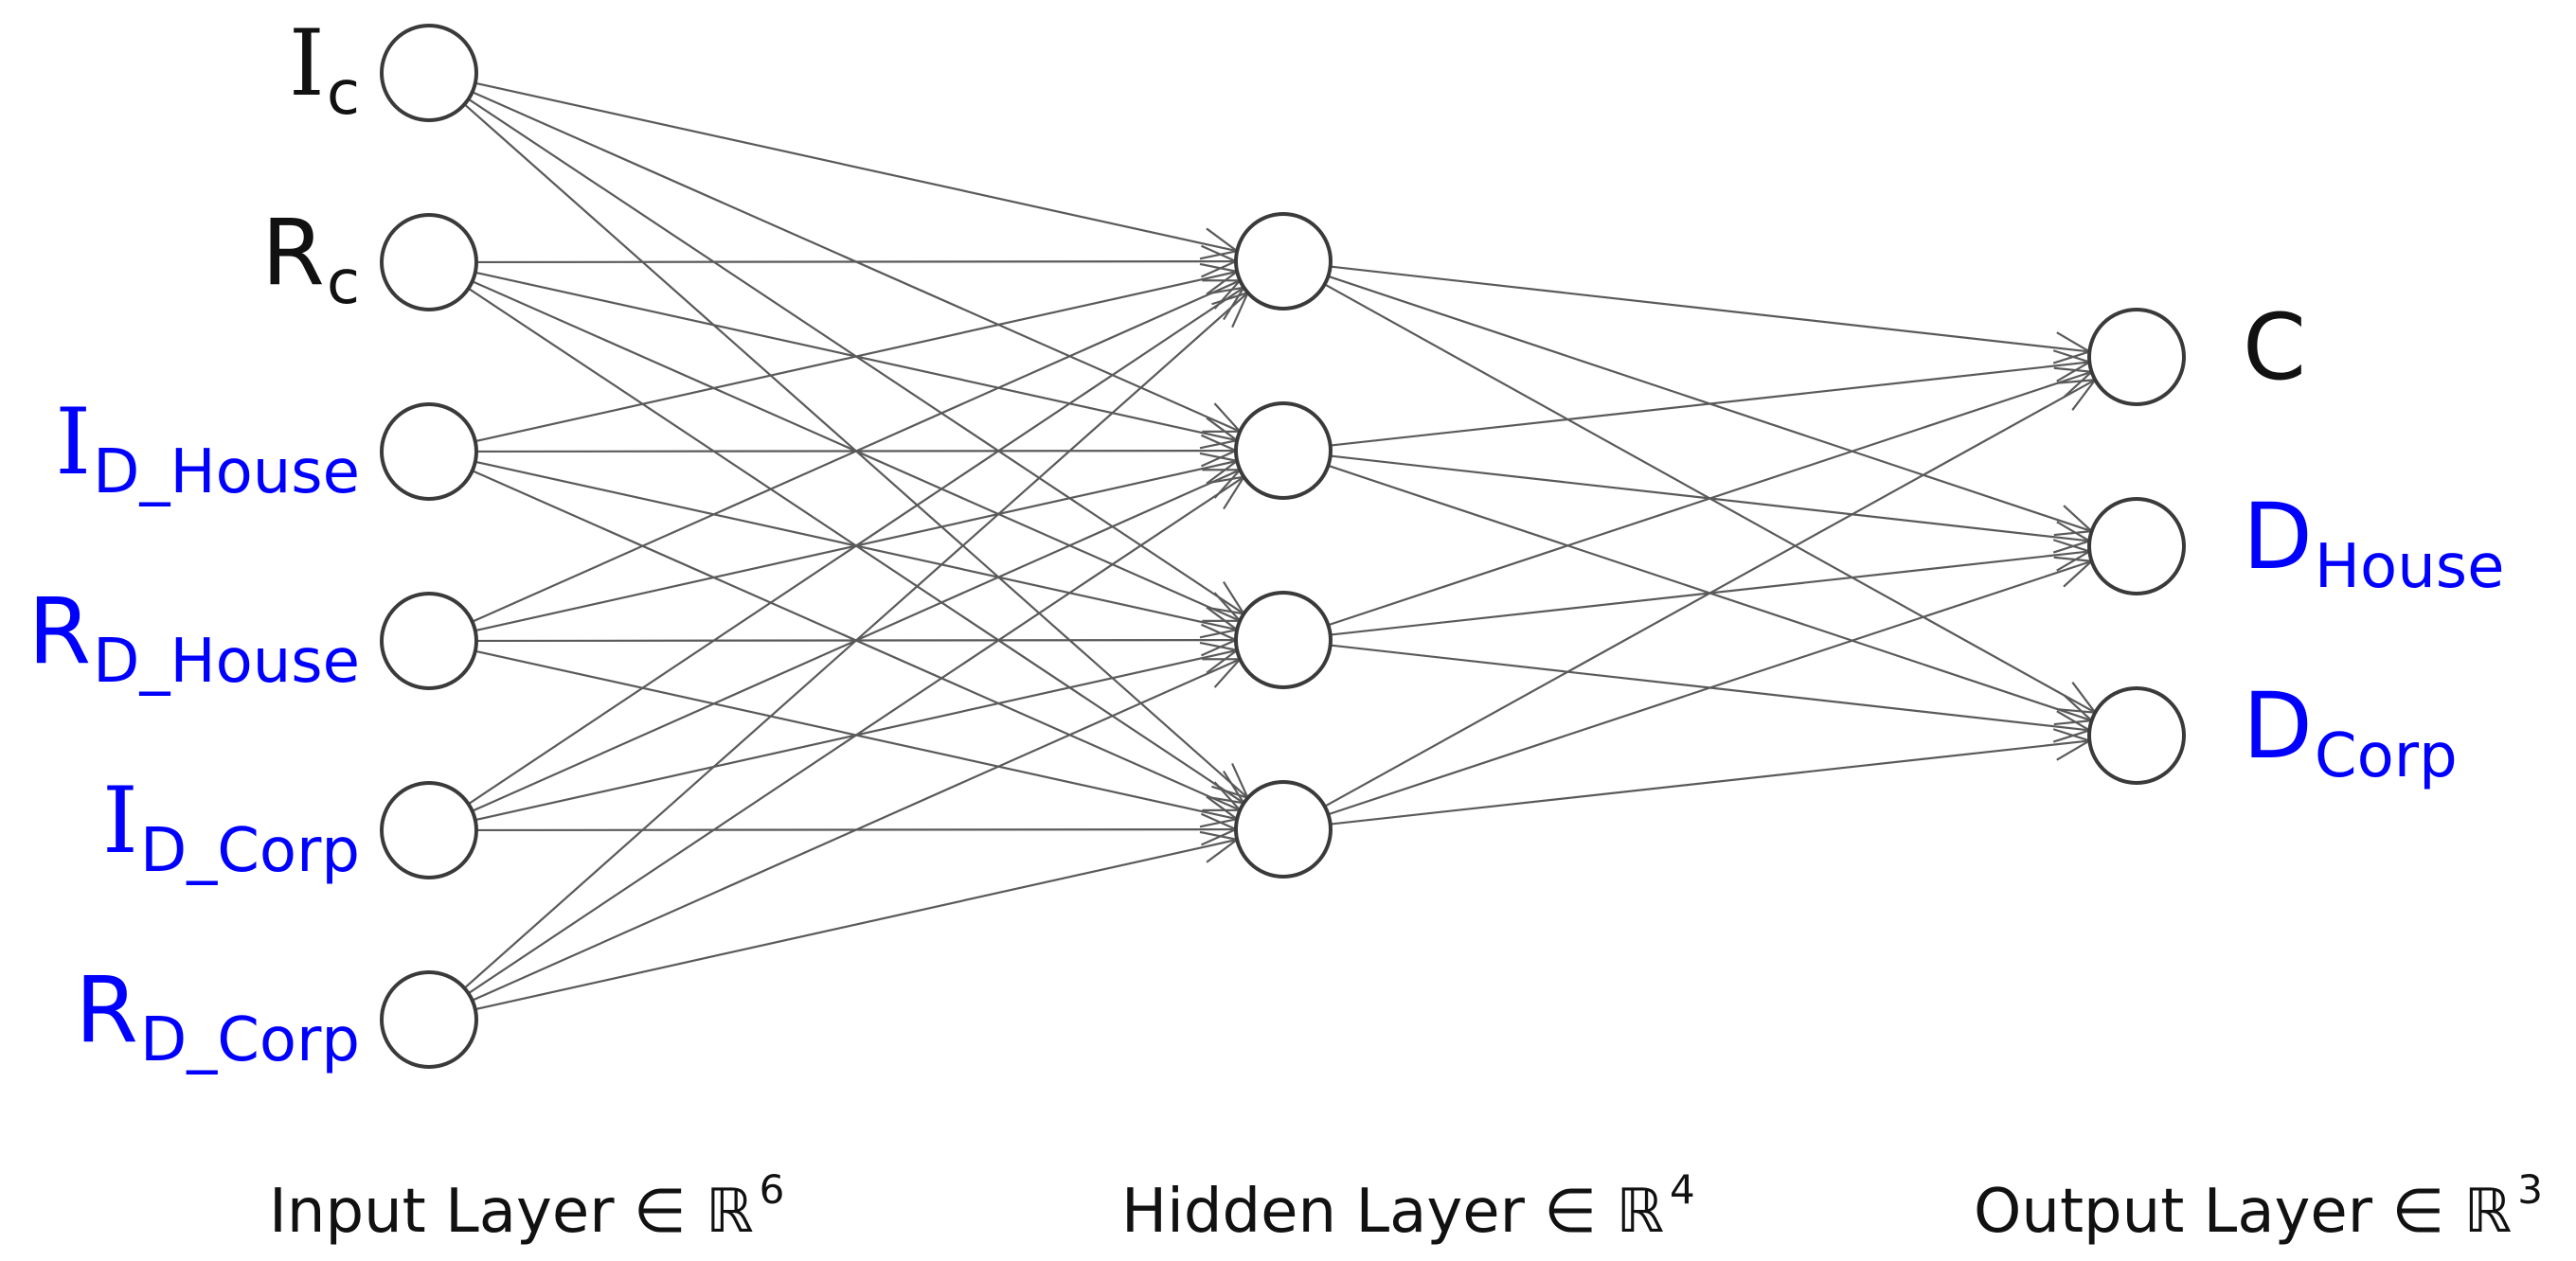  I want to click on node-label-ID_House: ID_House, so click(207, 448).